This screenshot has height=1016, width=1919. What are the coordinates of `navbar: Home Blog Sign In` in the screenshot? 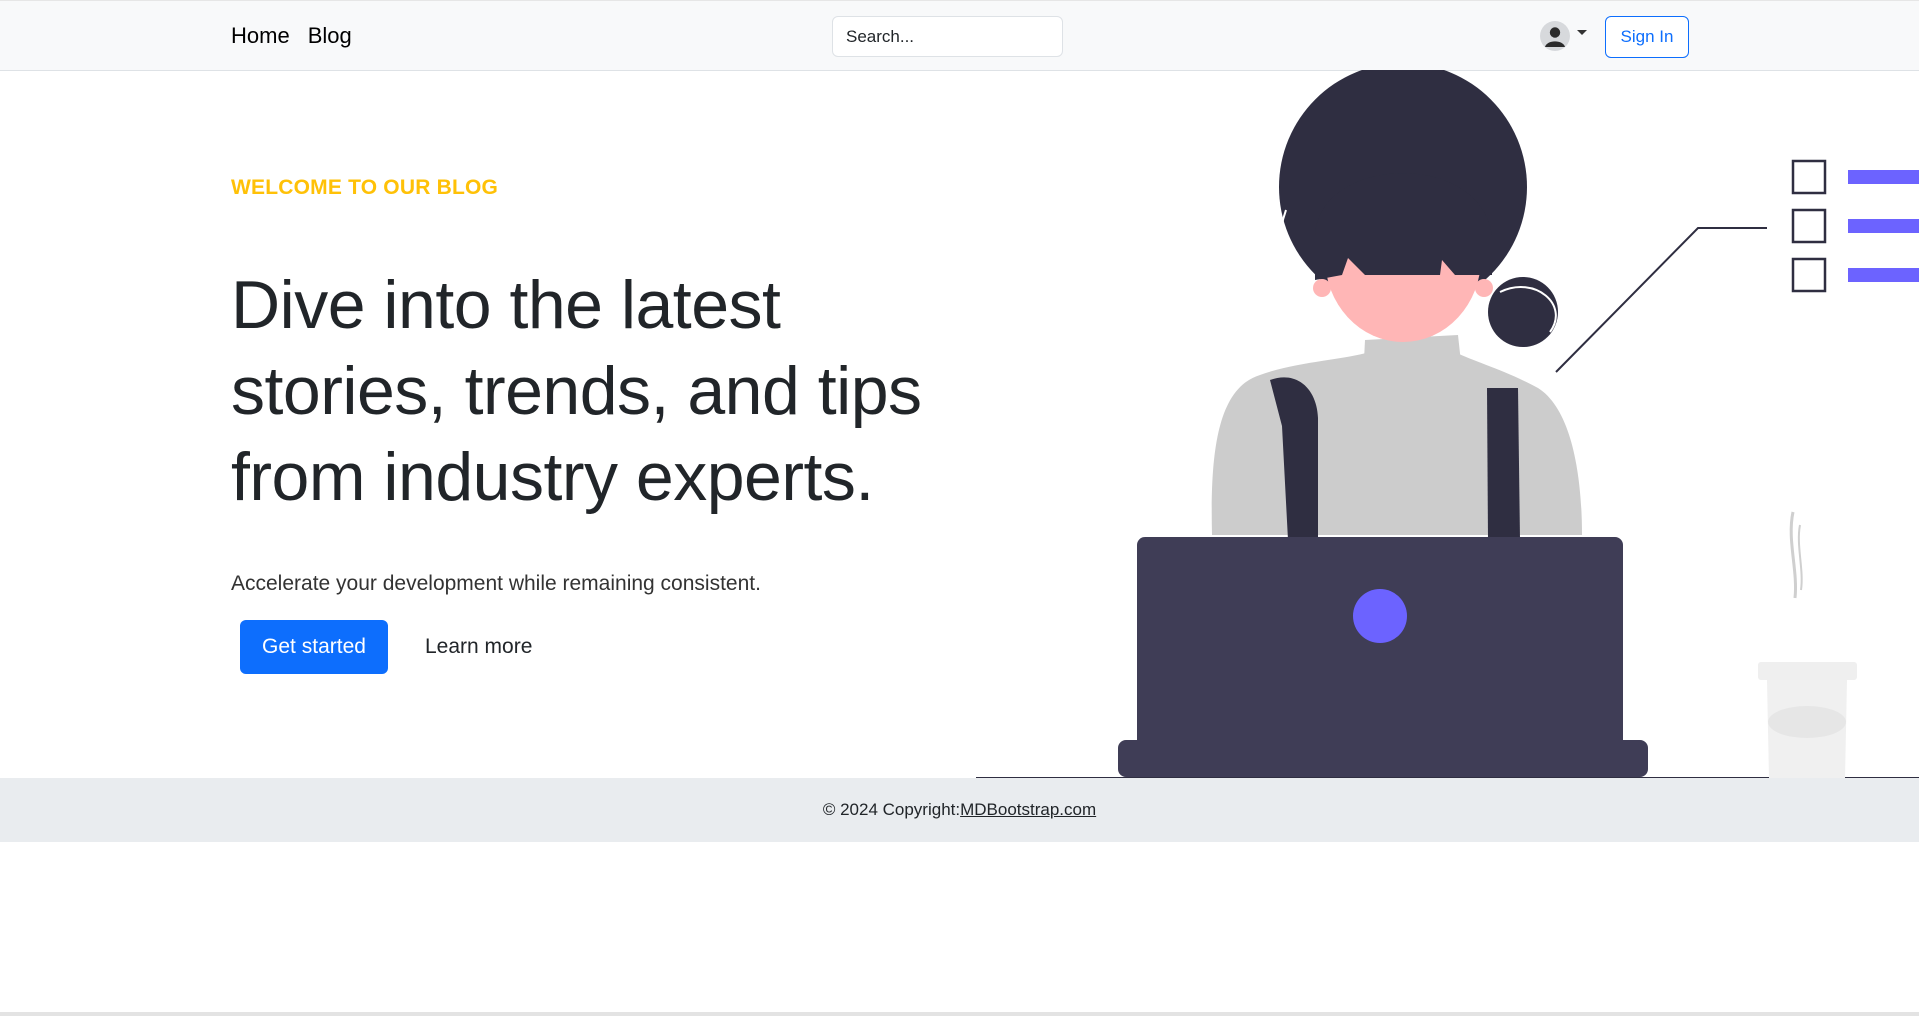 It's located at (959, 35).